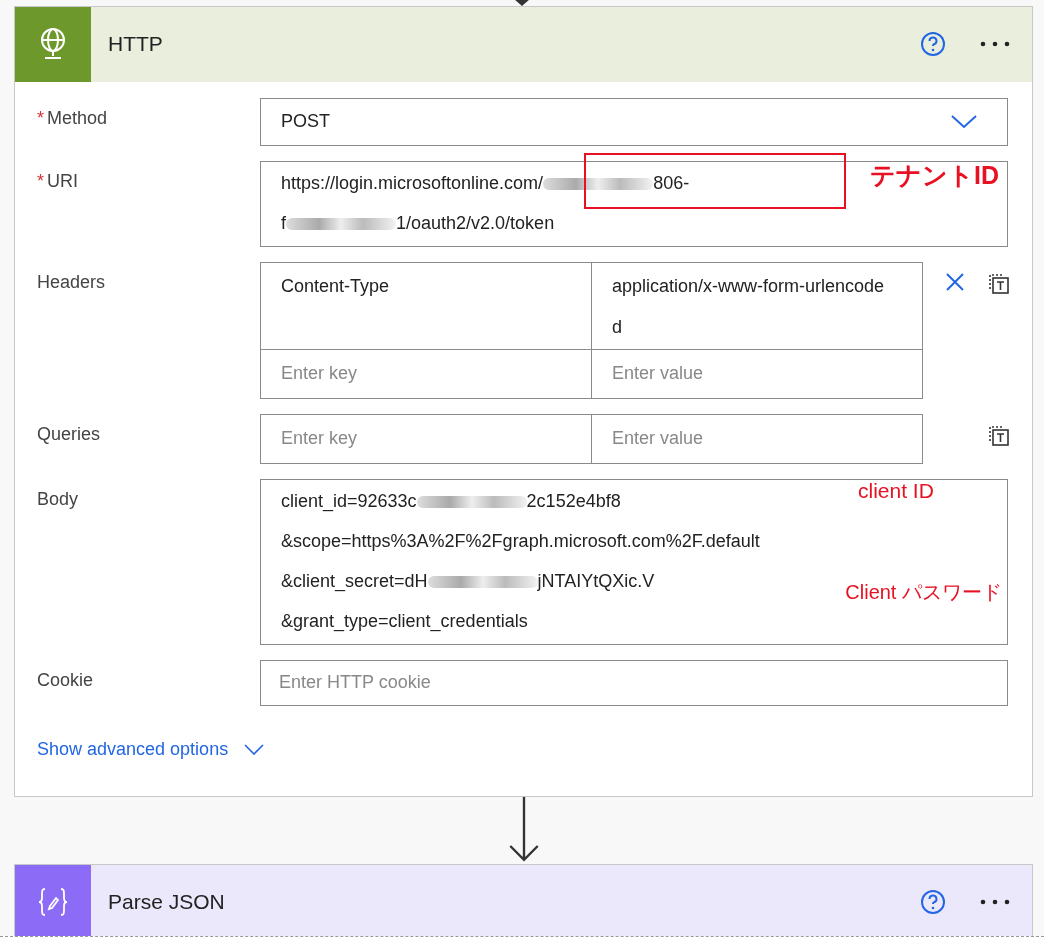  What do you see at coordinates (151, 749) in the screenshot?
I see `advanced-options-link: Show advanced options` at bounding box center [151, 749].